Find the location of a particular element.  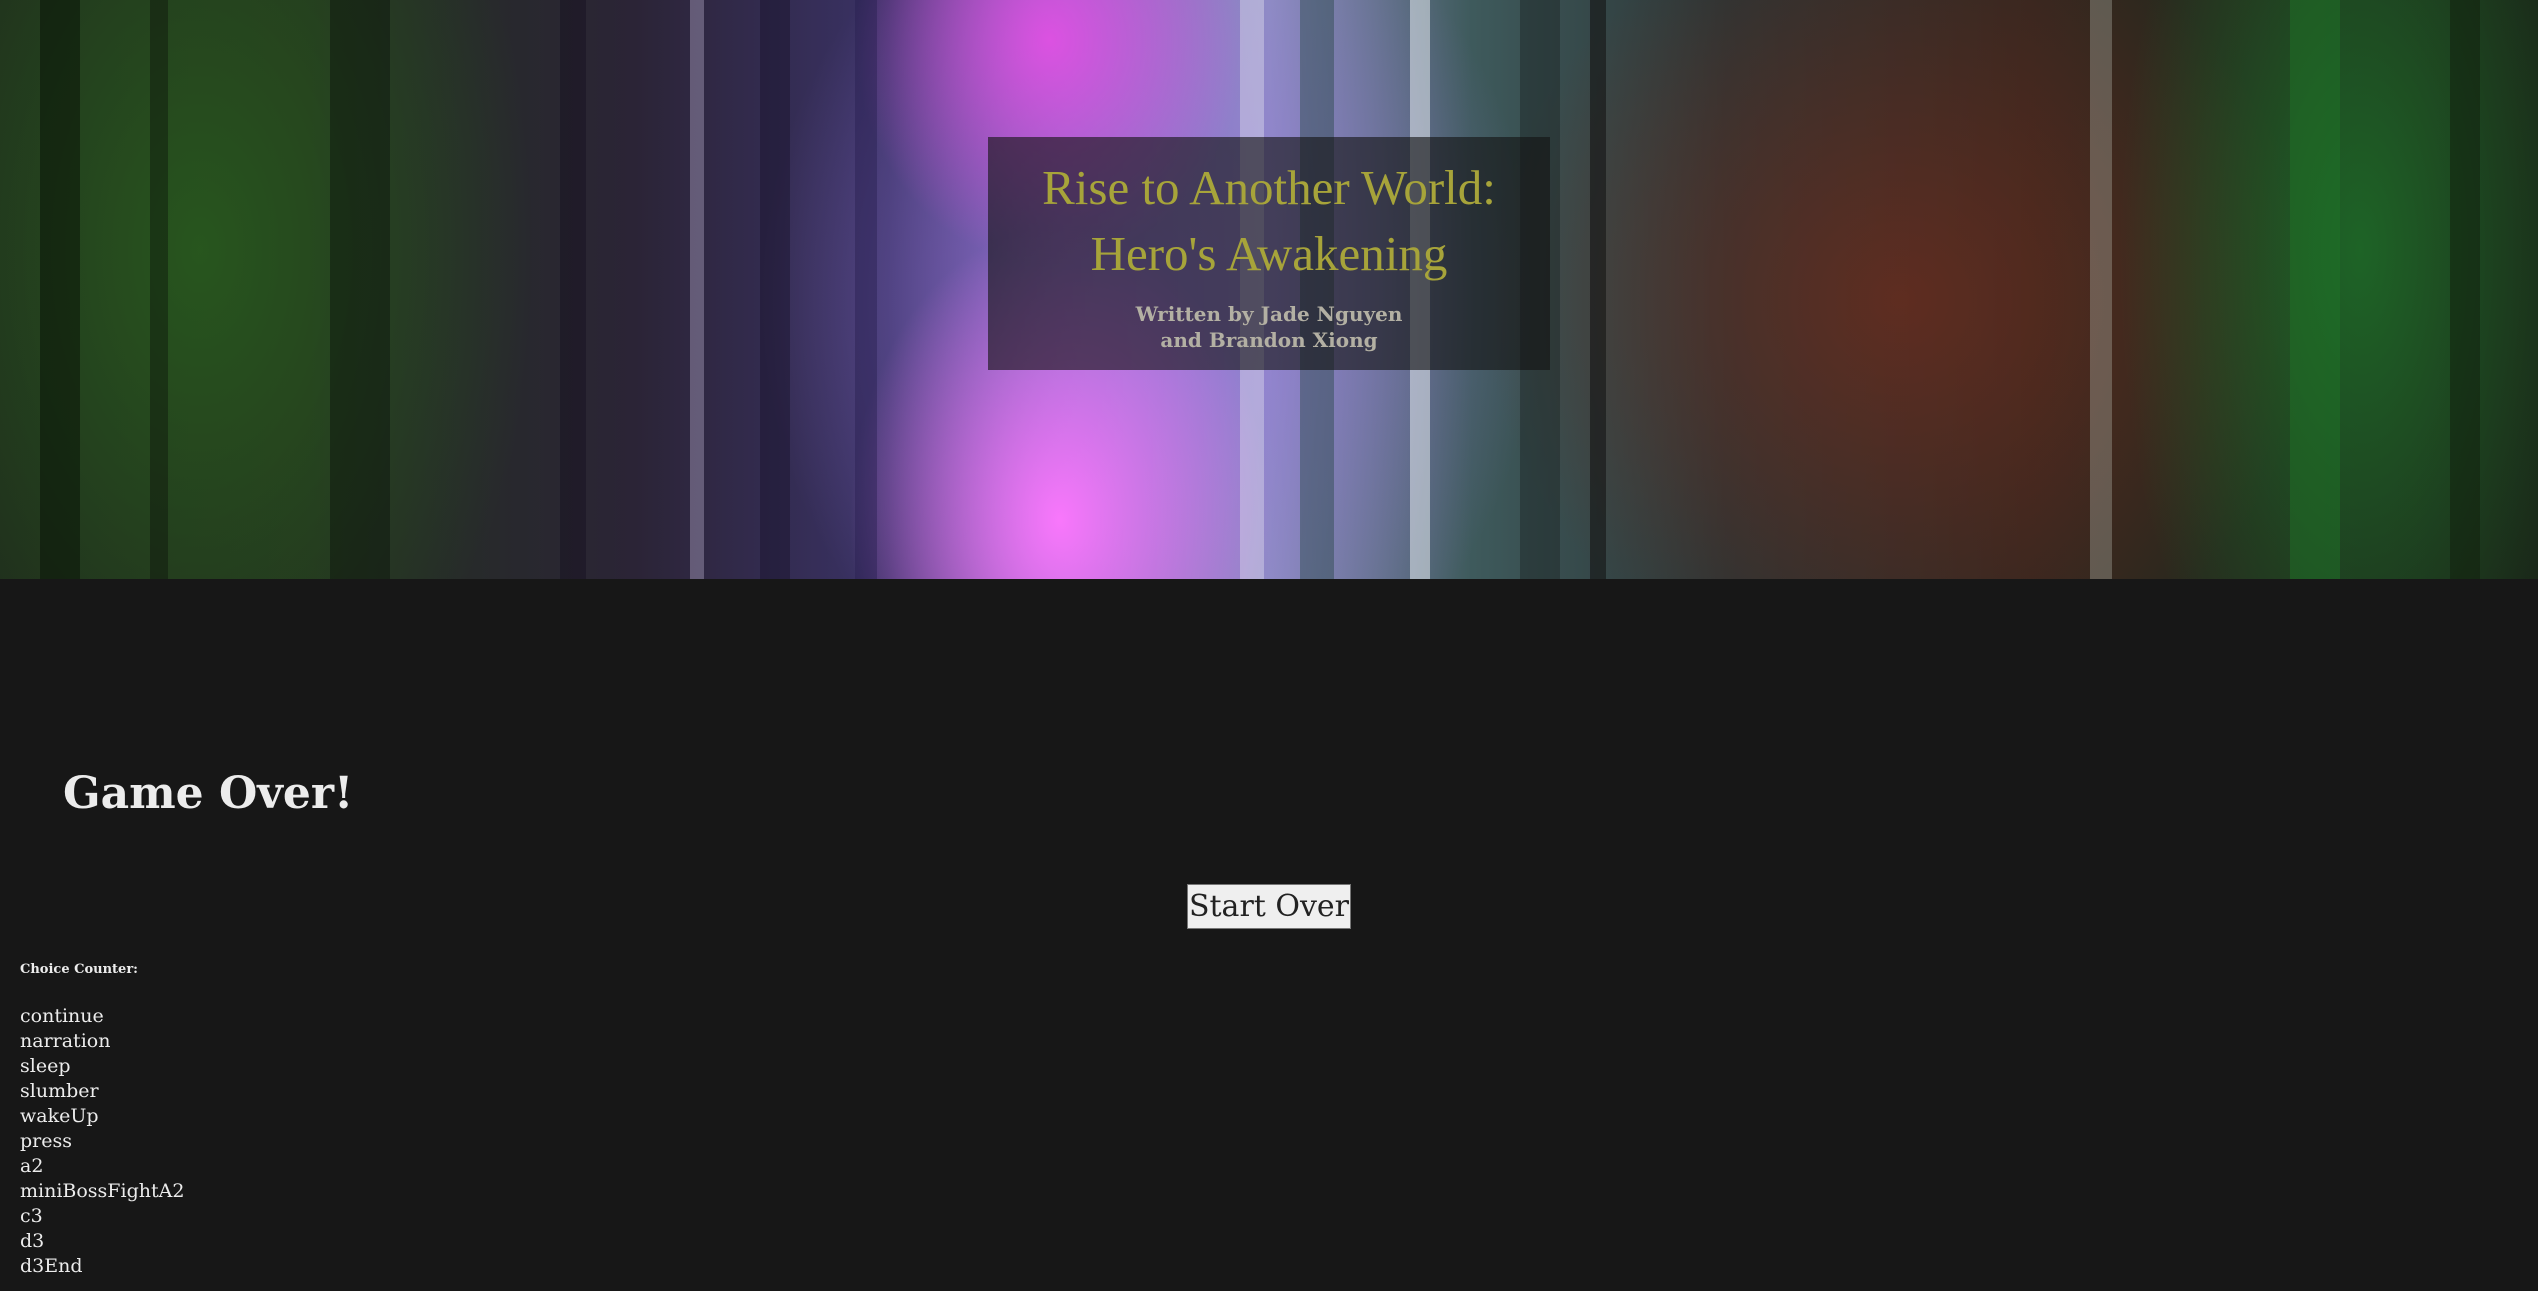

list-item: d3End is located at coordinates (51, 1266).